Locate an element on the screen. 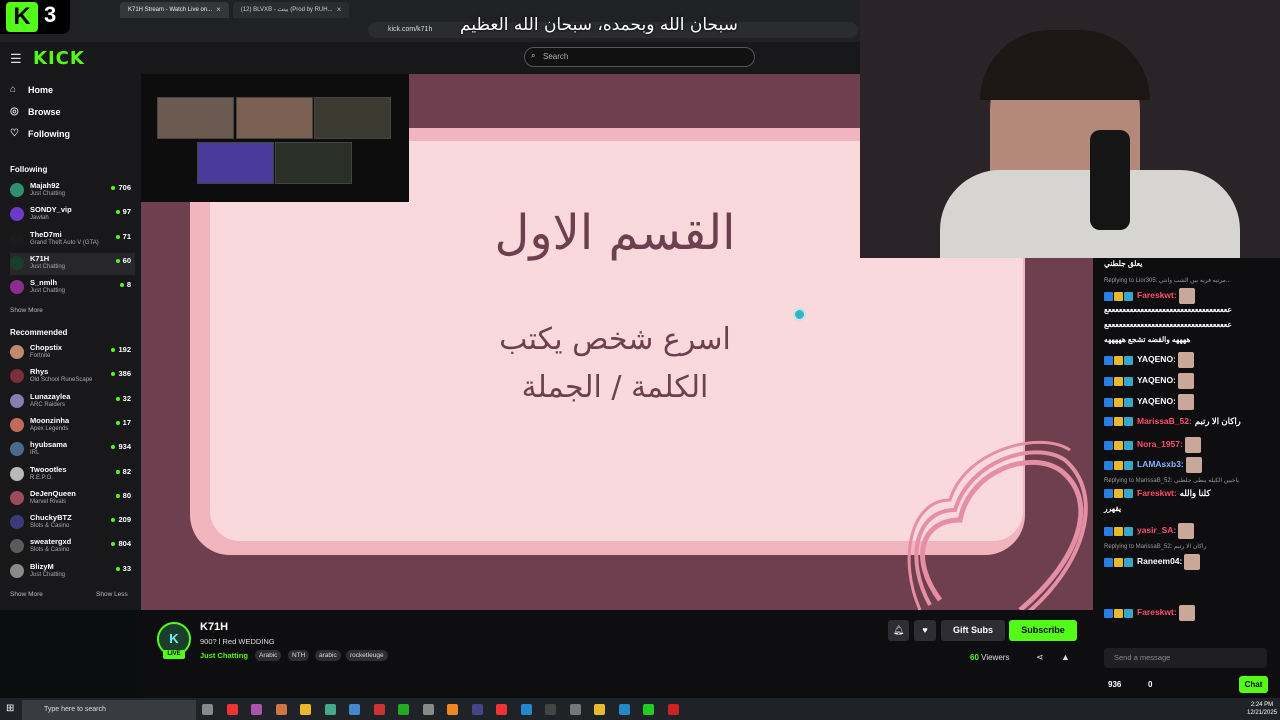  chat-message: Nora_1957: is located at coordinates (1152, 445).